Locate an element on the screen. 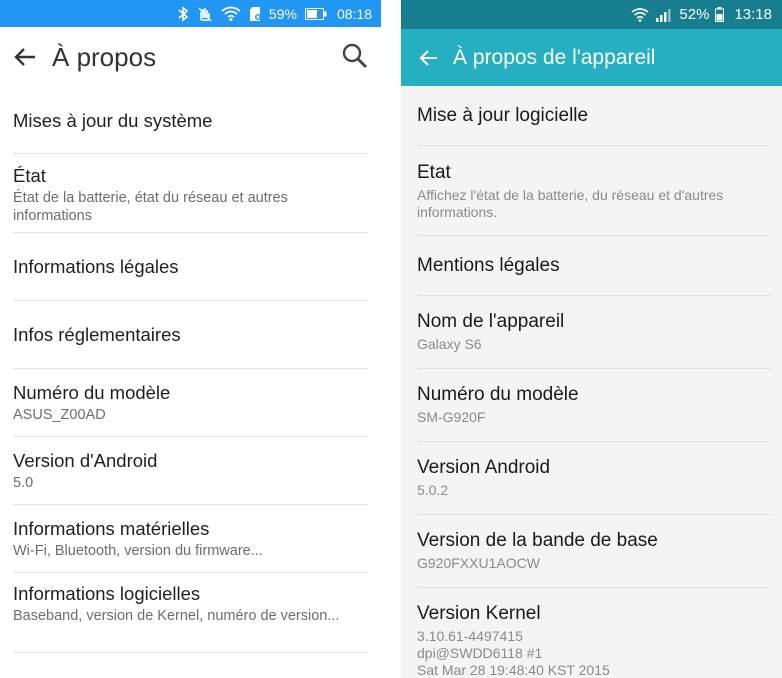 This screenshot has width=782, height=678. item-title: Nom de l'appareil is located at coordinates (491, 321).